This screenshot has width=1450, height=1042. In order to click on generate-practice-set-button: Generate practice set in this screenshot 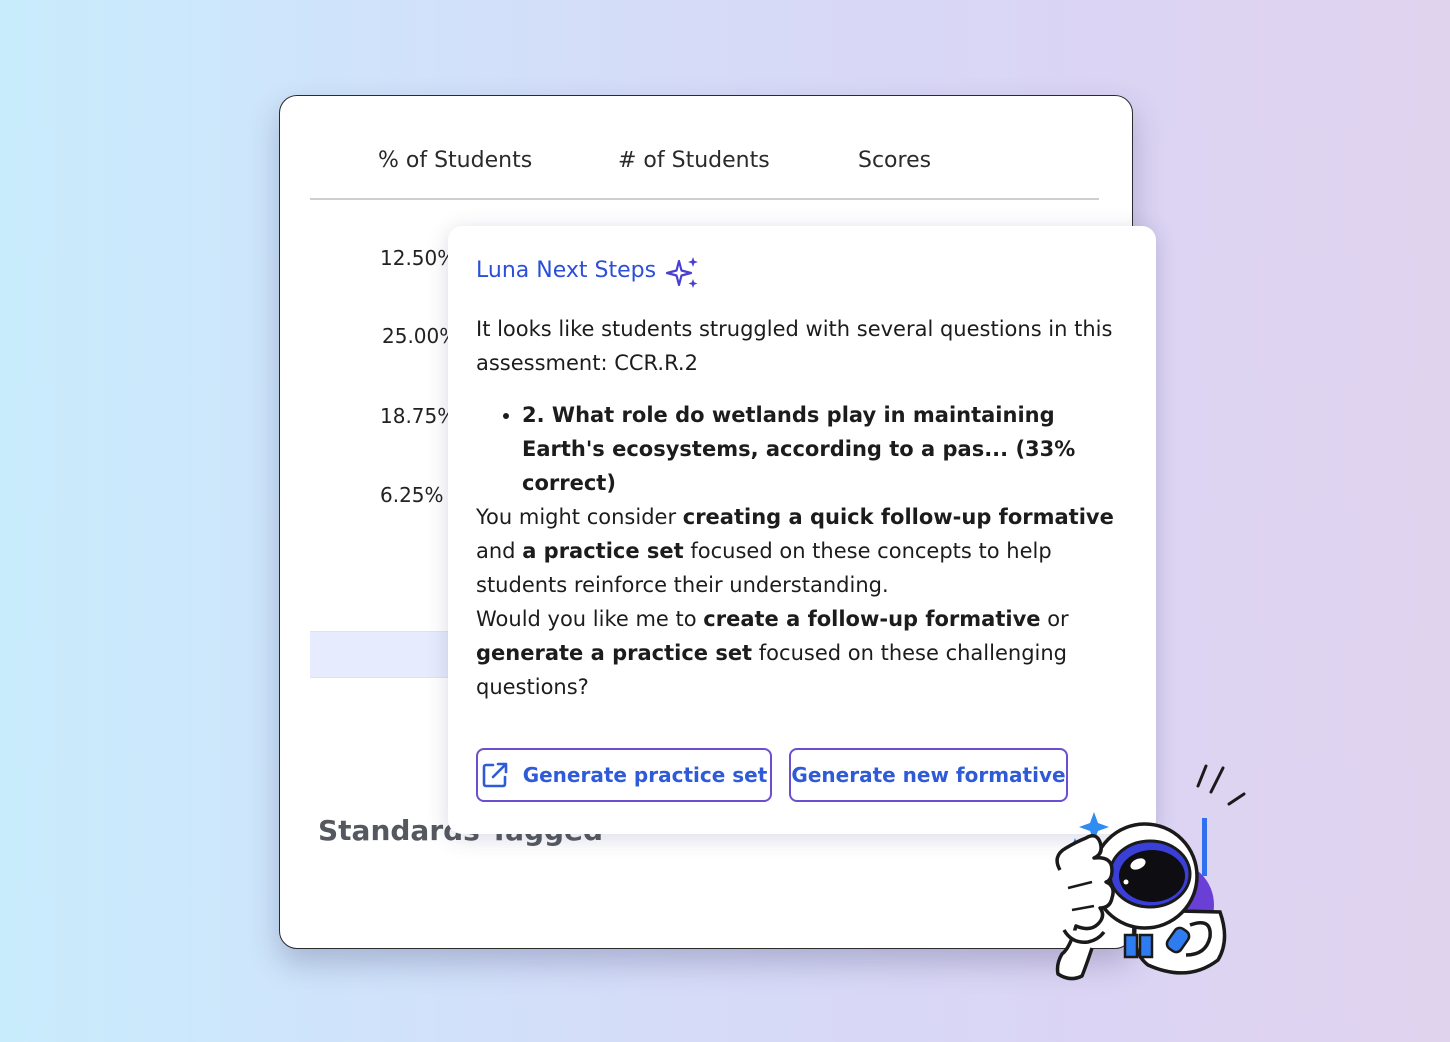, I will do `click(624, 775)`.